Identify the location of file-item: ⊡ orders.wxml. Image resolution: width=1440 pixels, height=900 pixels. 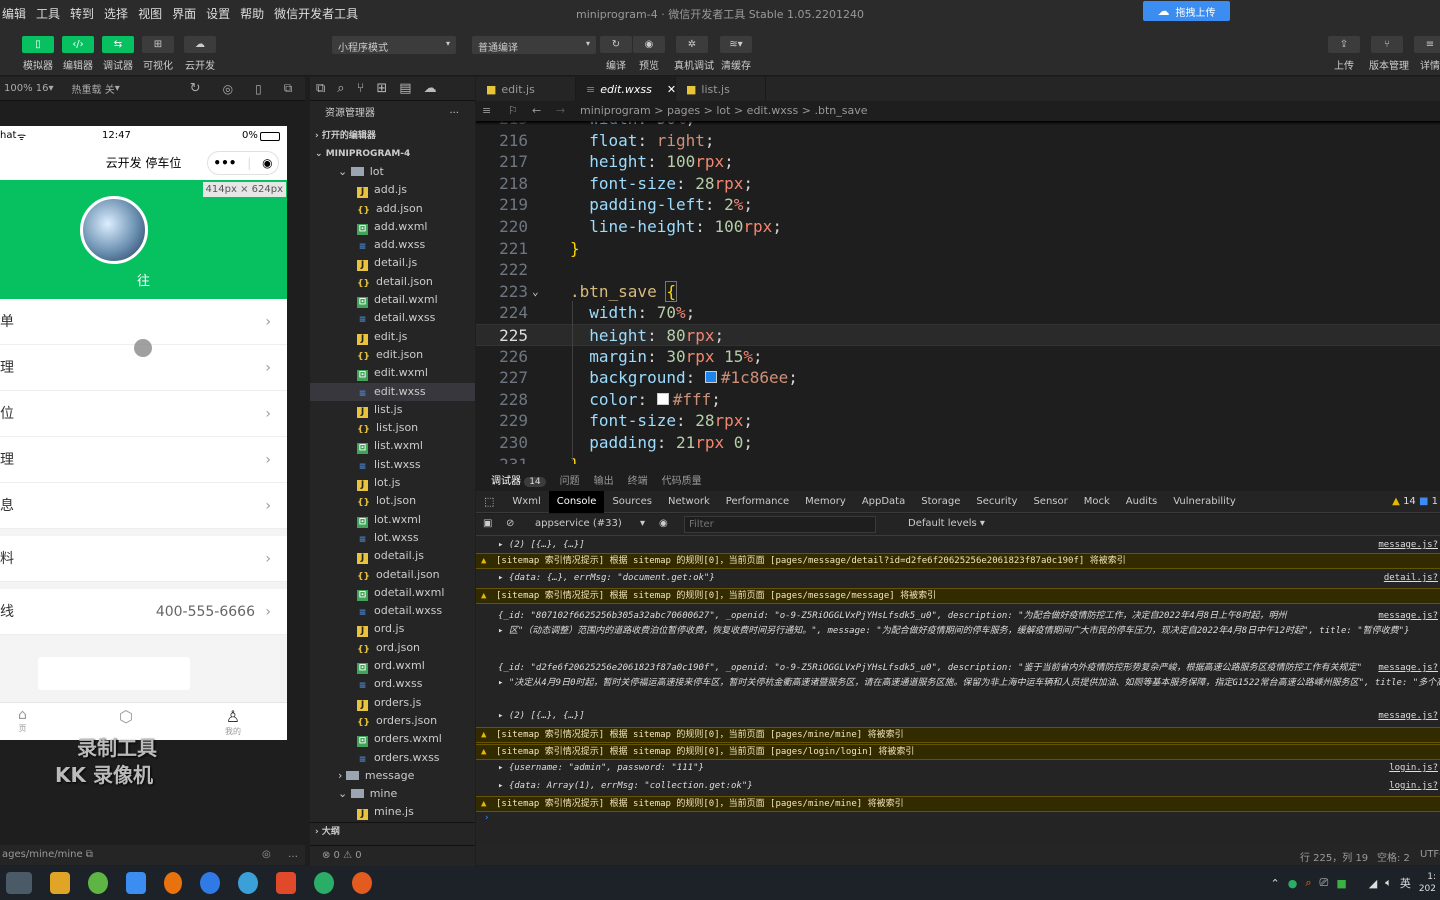
(392, 739).